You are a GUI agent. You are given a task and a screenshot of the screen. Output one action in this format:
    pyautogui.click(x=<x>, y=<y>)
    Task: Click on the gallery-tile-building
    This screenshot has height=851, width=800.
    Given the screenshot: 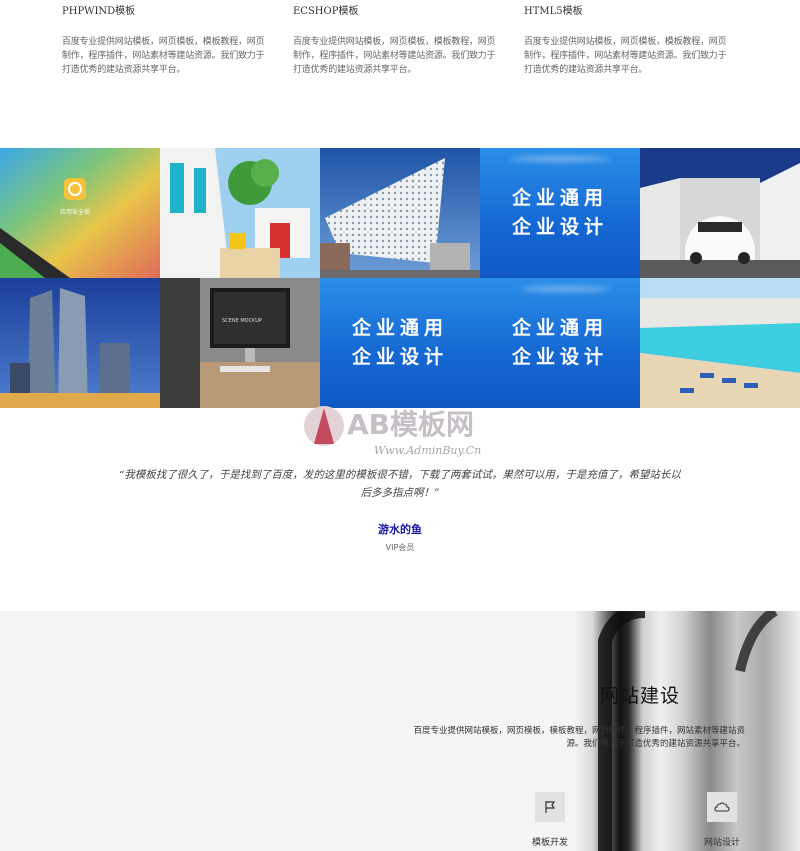 What is the action you would take?
    pyautogui.click(x=400, y=213)
    